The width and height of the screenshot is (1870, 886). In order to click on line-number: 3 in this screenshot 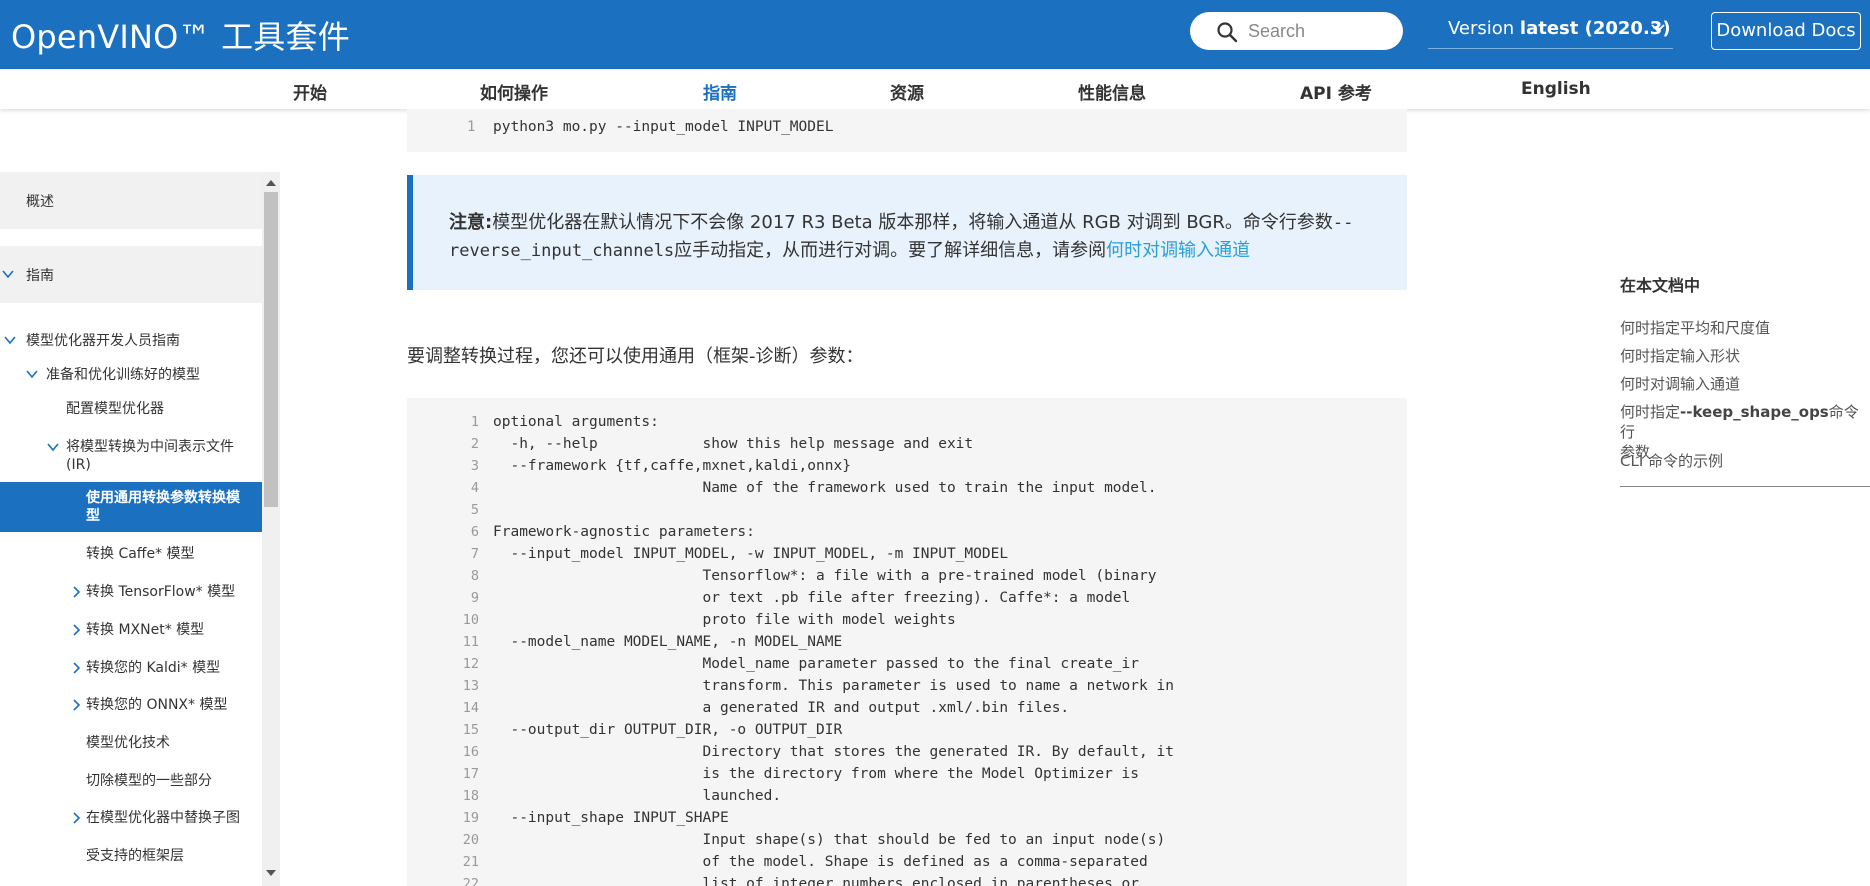, I will do `click(474, 466)`.